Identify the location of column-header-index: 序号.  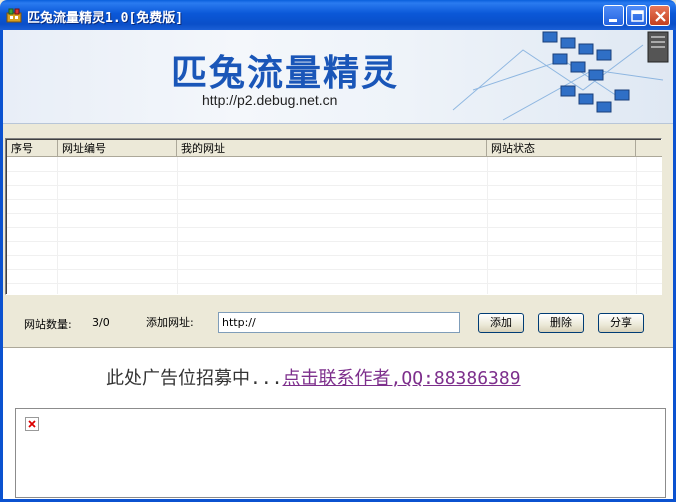
(32, 148).